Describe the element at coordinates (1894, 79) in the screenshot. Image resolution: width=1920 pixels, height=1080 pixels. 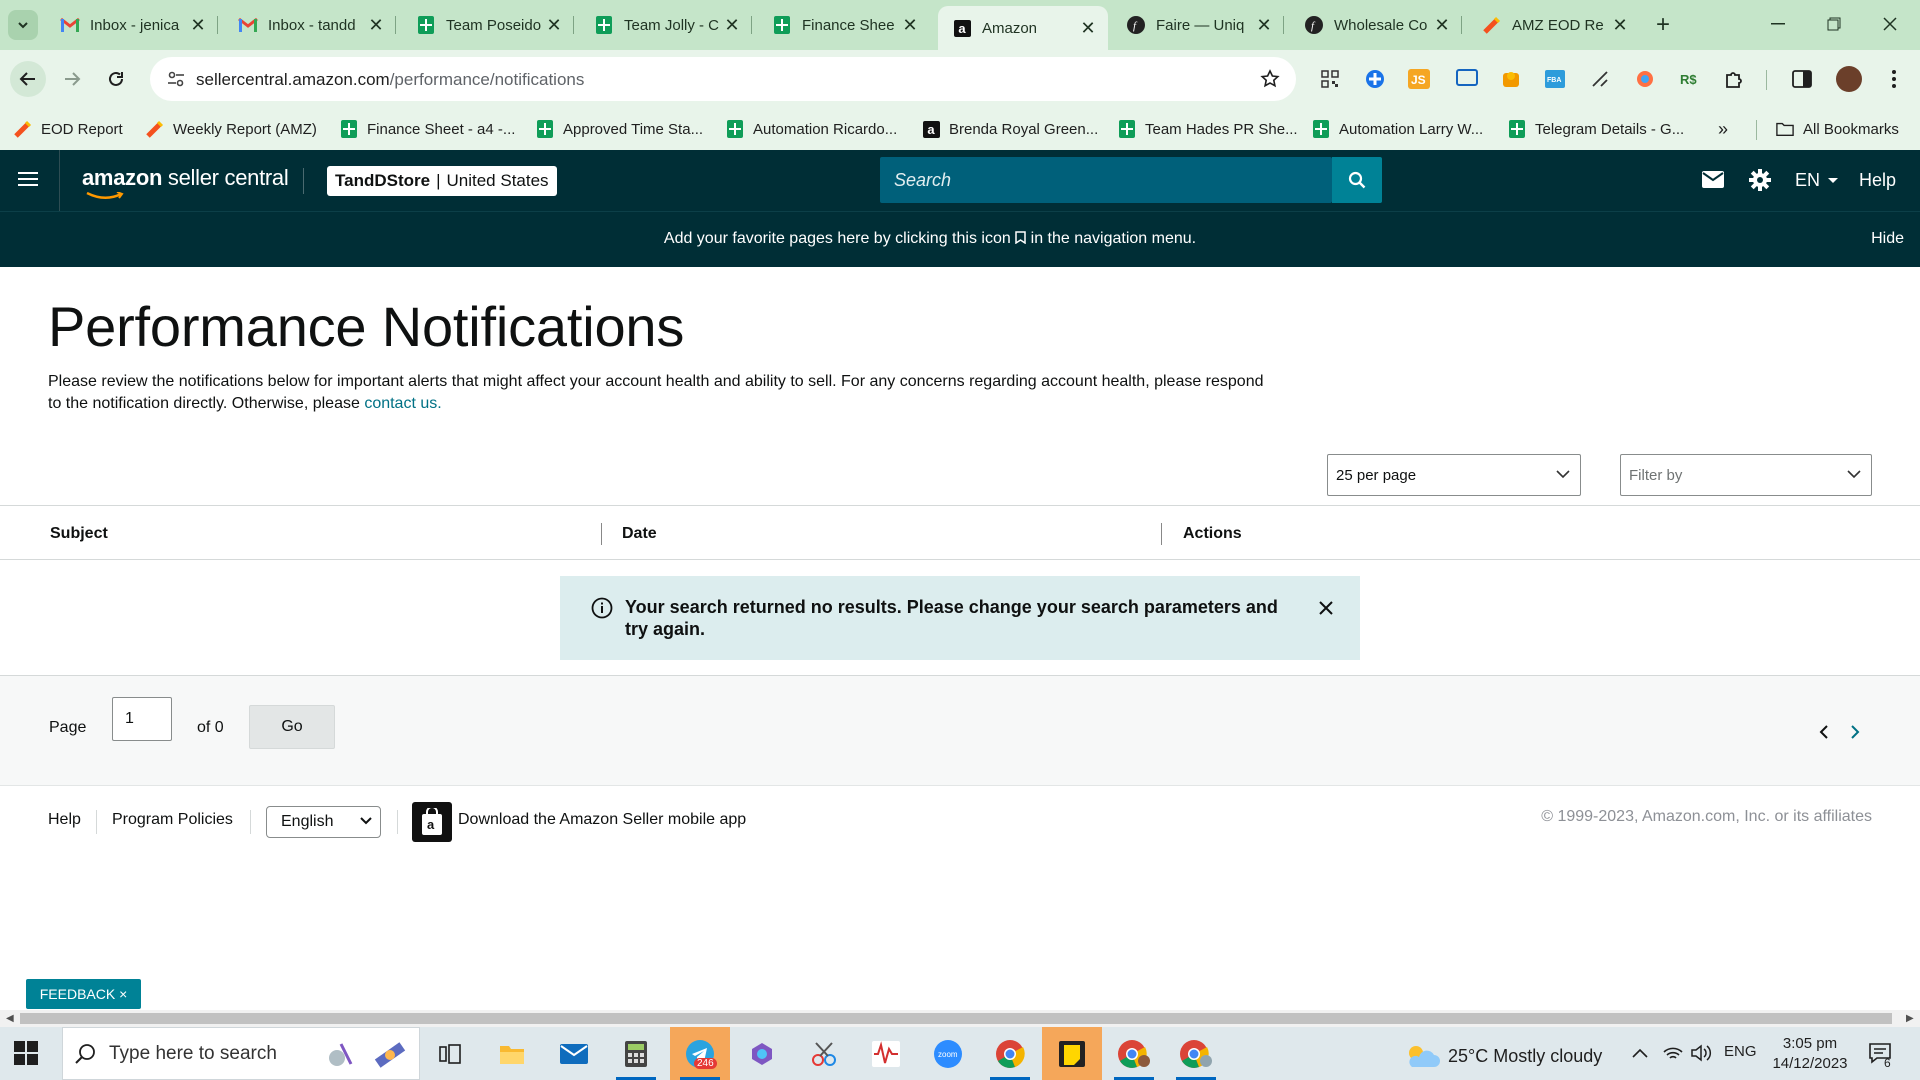
I see `browser-menu-icon` at that location.